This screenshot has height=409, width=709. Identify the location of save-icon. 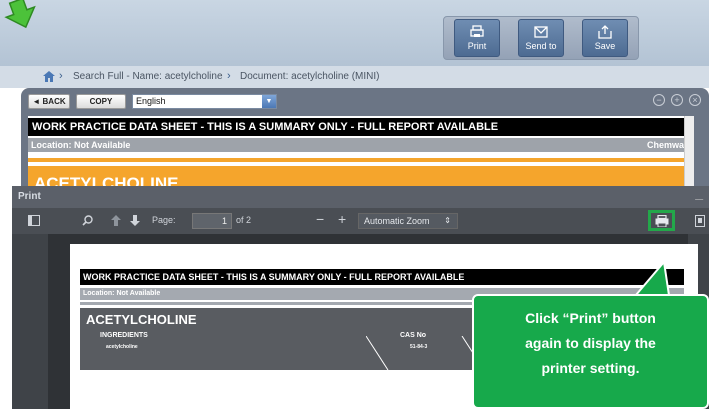
(605, 32).